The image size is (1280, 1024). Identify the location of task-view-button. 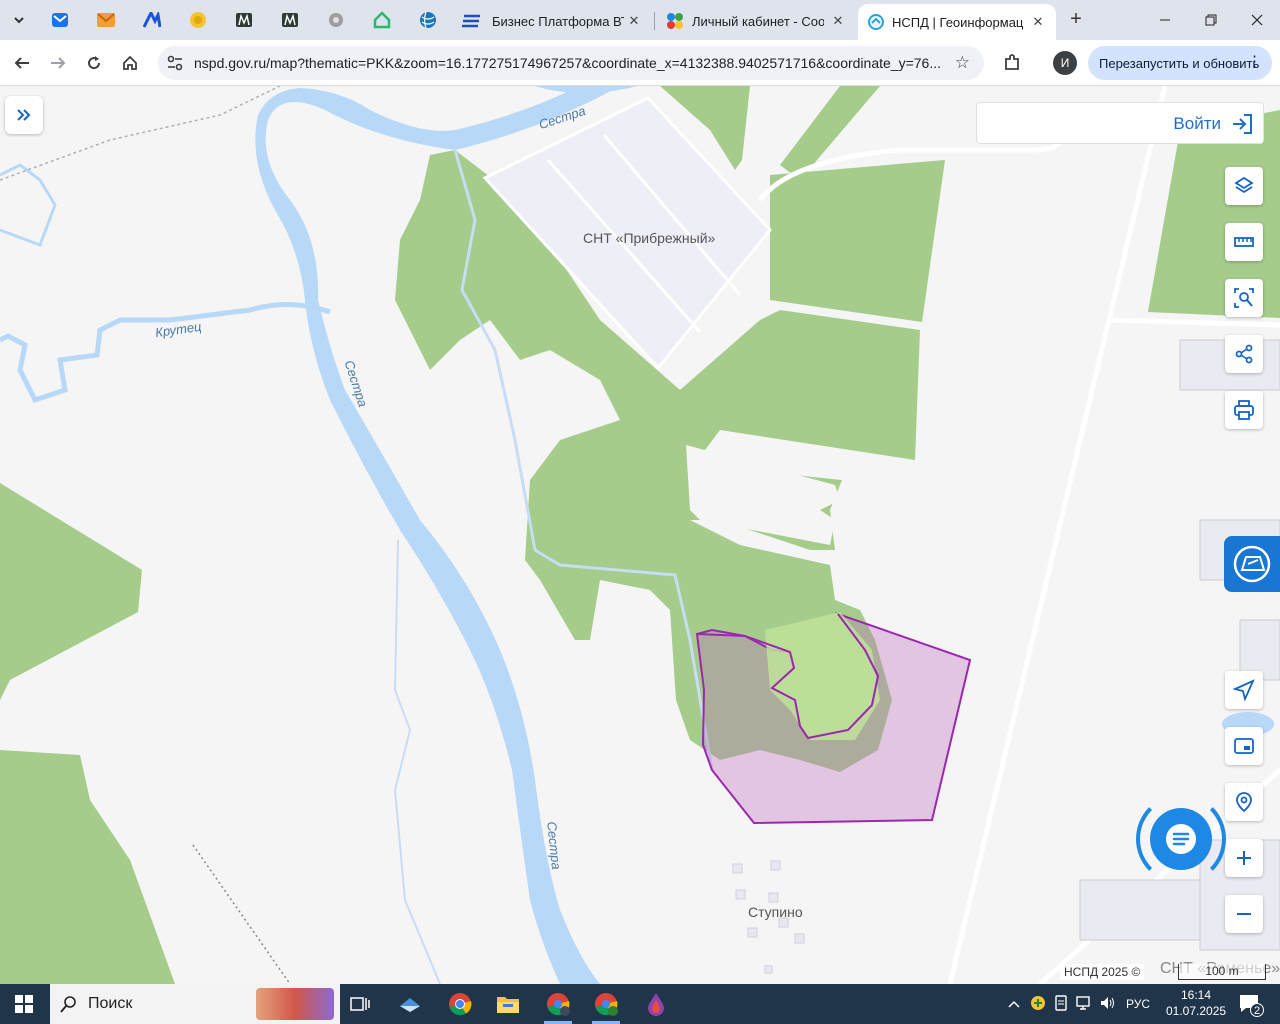
(360, 1004).